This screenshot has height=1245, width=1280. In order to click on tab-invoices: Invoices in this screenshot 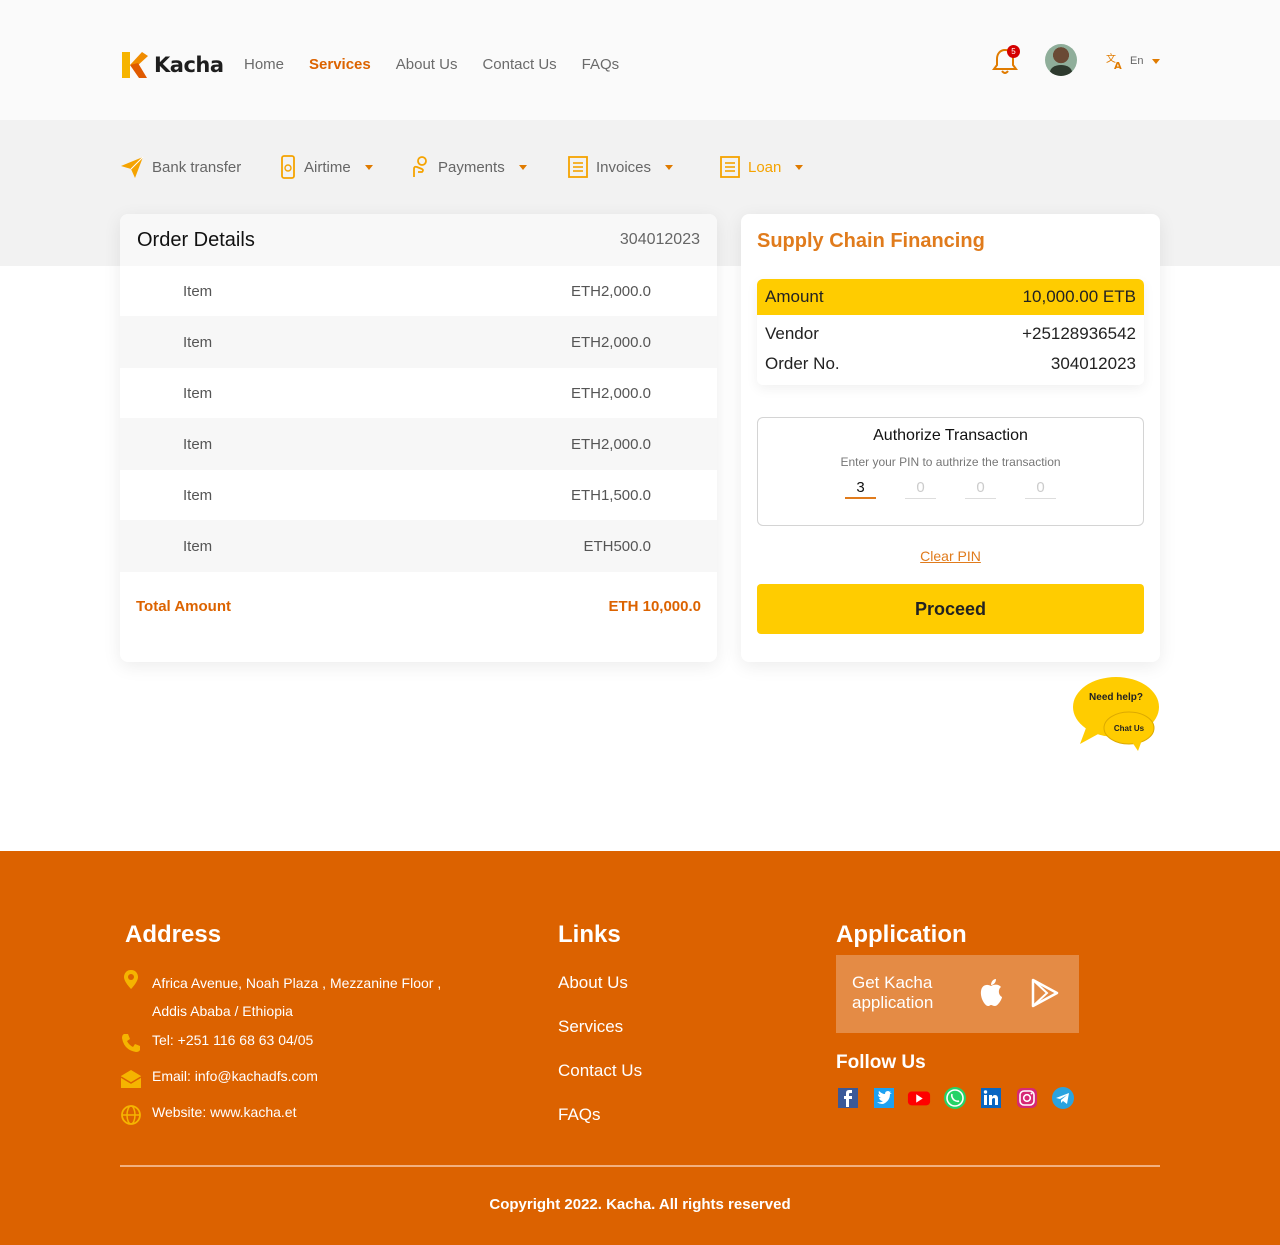, I will do `click(621, 167)`.